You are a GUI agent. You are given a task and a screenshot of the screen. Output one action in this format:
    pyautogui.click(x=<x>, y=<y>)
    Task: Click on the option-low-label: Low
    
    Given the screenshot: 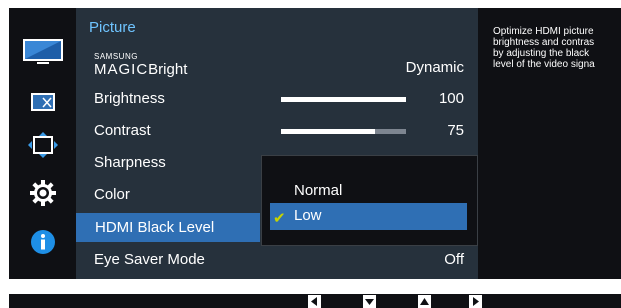 What is the action you would take?
    pyautogui.click(x=308, y=215)
    